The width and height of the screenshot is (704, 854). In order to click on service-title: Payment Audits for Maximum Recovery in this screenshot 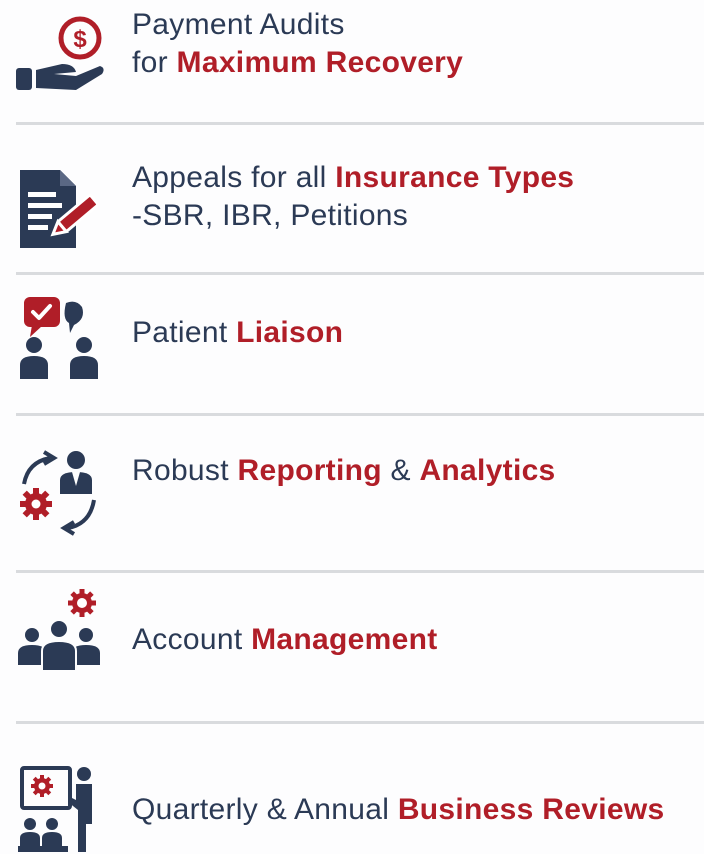, I will do `click(298, 43)`.